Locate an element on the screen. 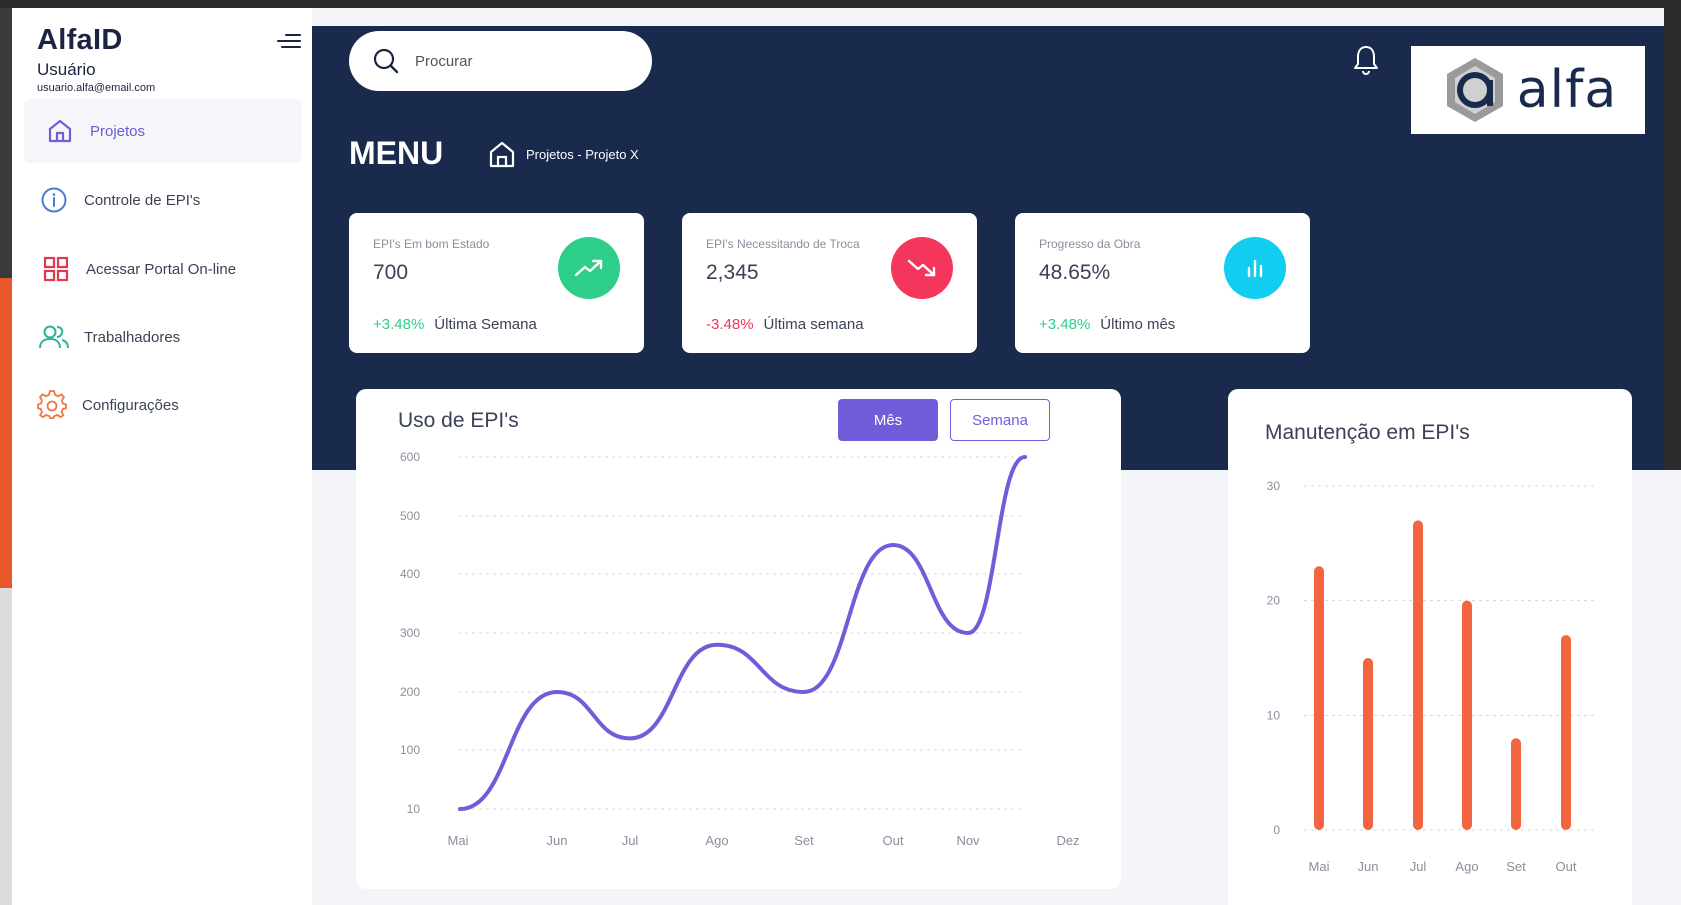 The width and height of the screenshot is (1681, 905). company-logo: alfa is located at coordinates (1528, 90).